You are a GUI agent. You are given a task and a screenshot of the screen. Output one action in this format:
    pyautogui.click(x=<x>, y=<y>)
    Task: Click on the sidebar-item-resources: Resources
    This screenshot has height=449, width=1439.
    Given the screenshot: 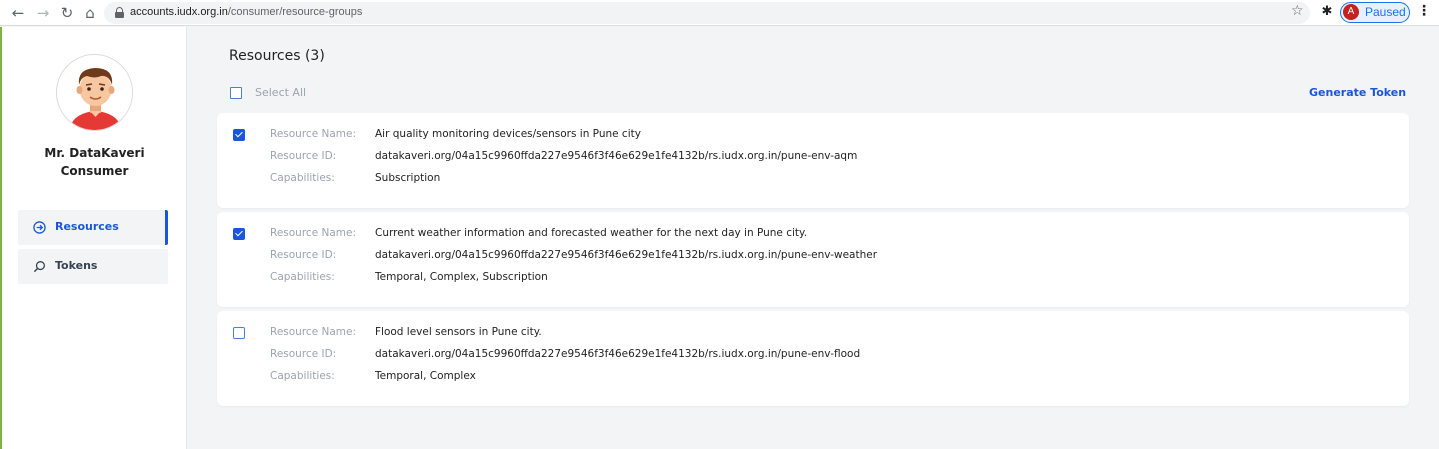 What is the action you would take?
    pyautogui.click(x=93, y=227)
    